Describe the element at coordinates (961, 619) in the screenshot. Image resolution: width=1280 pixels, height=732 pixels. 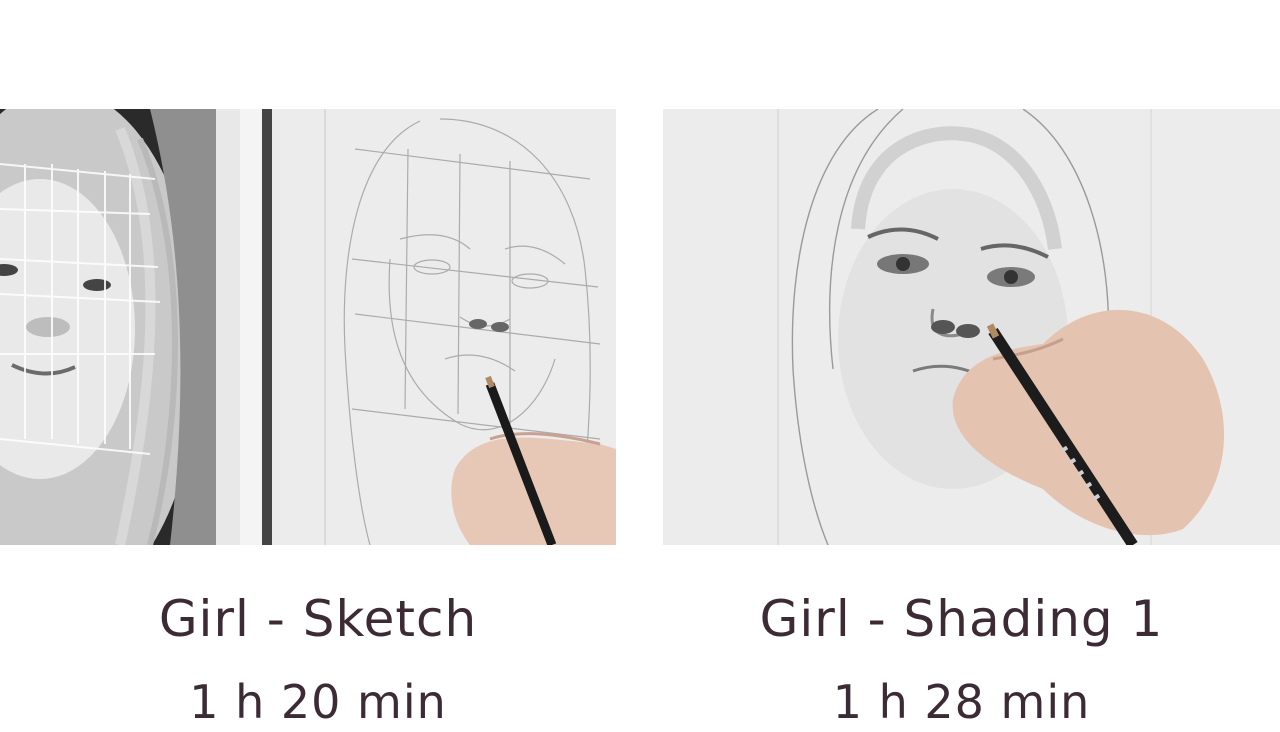
I see `lesson-title: Girl - Shading 1` at that location.